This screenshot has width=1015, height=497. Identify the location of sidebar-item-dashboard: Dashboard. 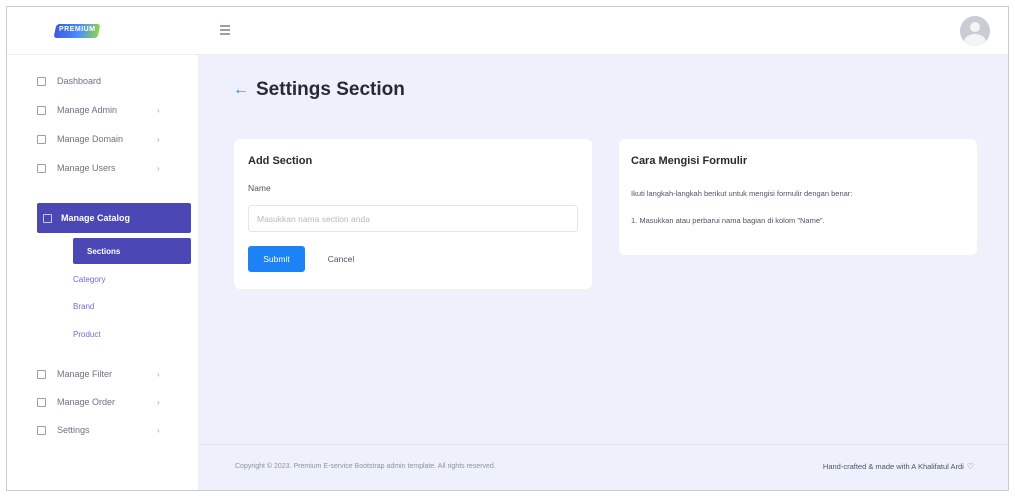
(103, 81).